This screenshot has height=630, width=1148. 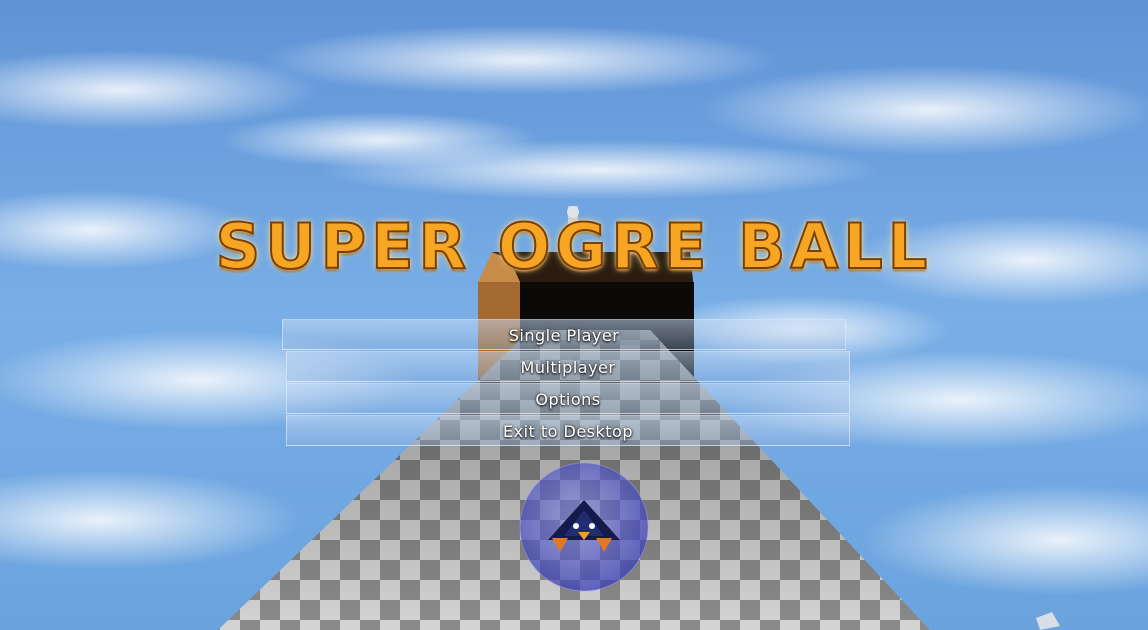 I want to click on options-button: Options, so click(x=568, y=398).